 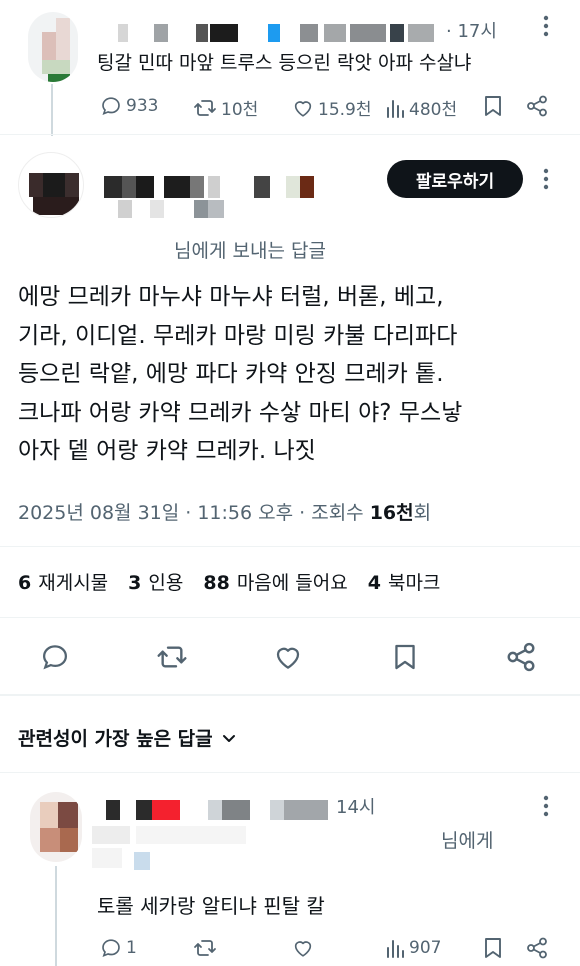 I want to click on reply-bookmark-icon, so click(x=493, y=948).